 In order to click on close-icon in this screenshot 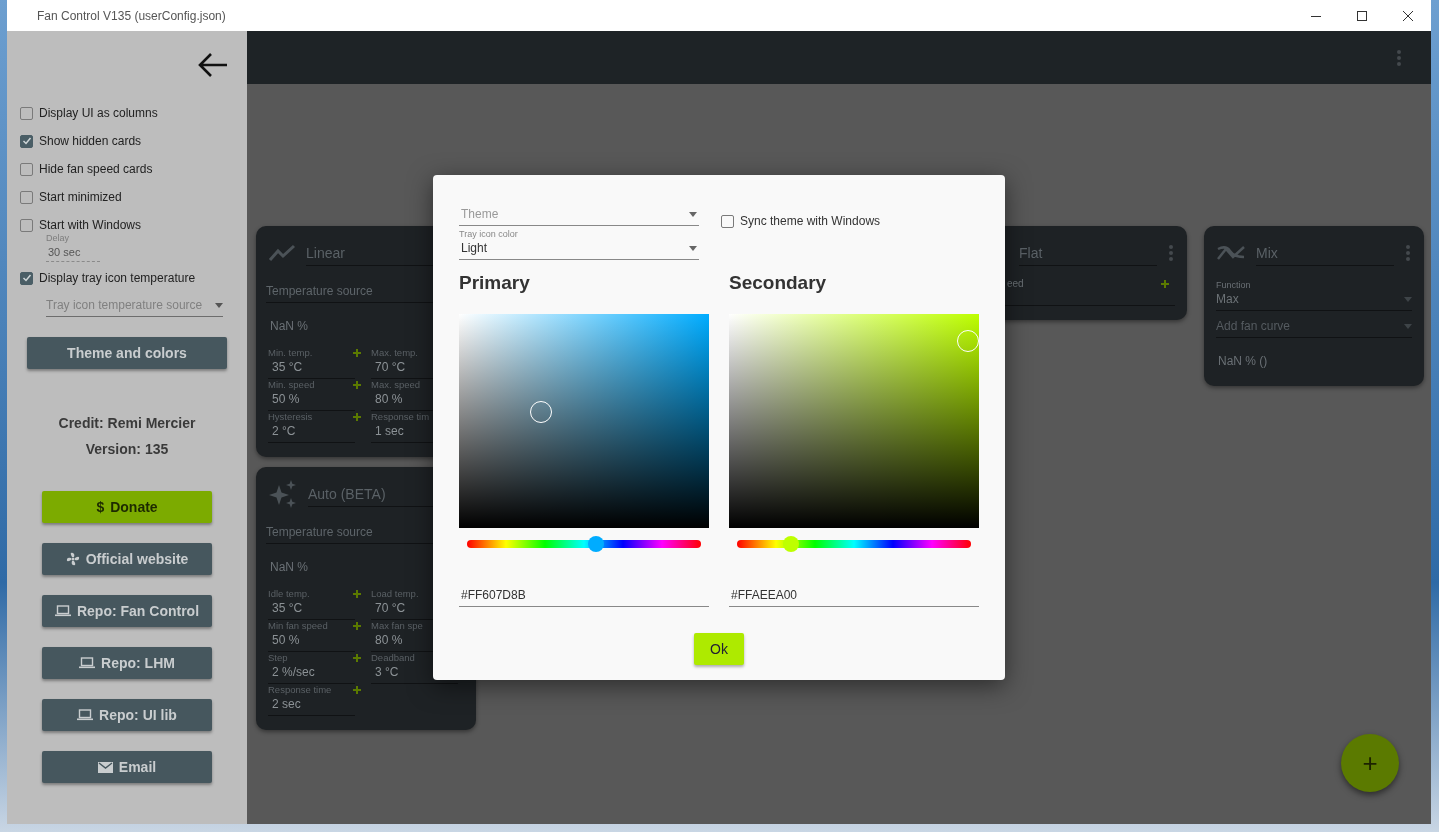, I will do `click(1408, 15)`.